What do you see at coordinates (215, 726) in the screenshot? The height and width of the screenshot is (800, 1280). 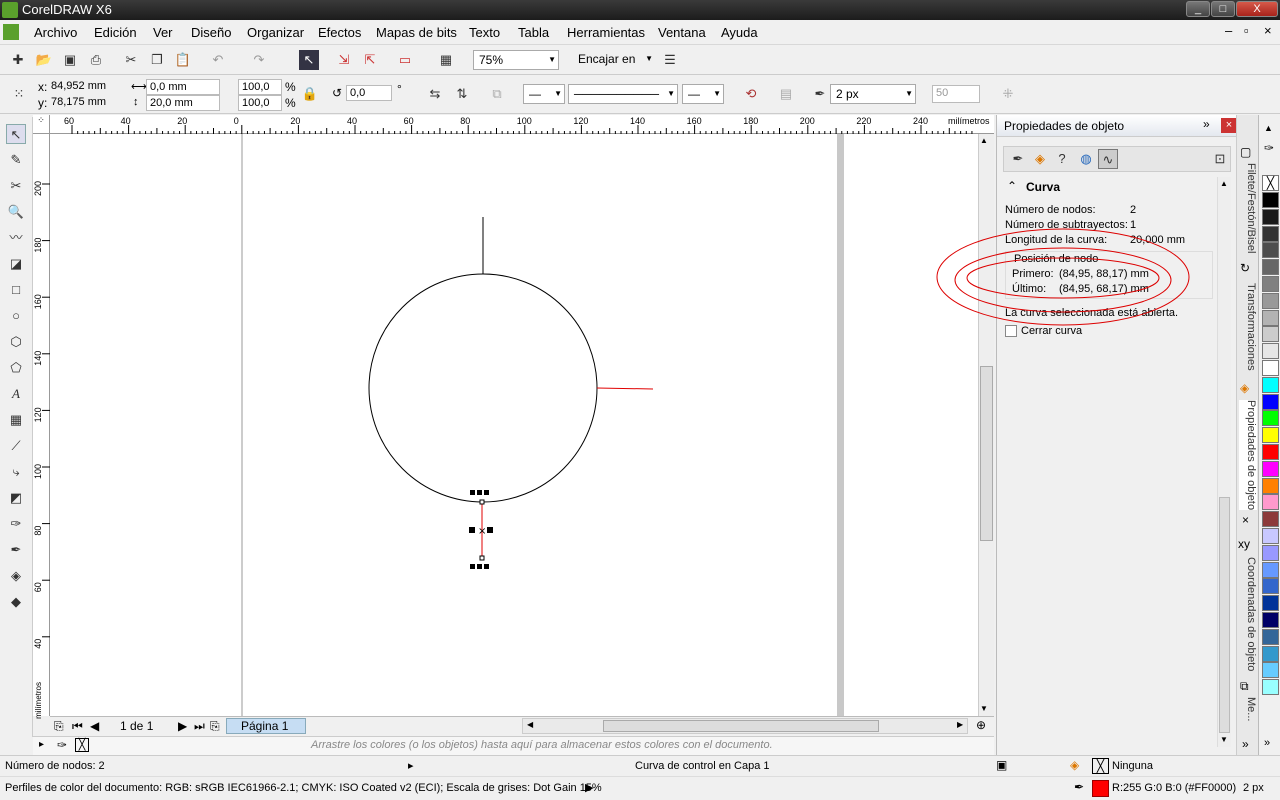 I see `add-page-after-icon: ⎘` at bounding box center [215, 726].